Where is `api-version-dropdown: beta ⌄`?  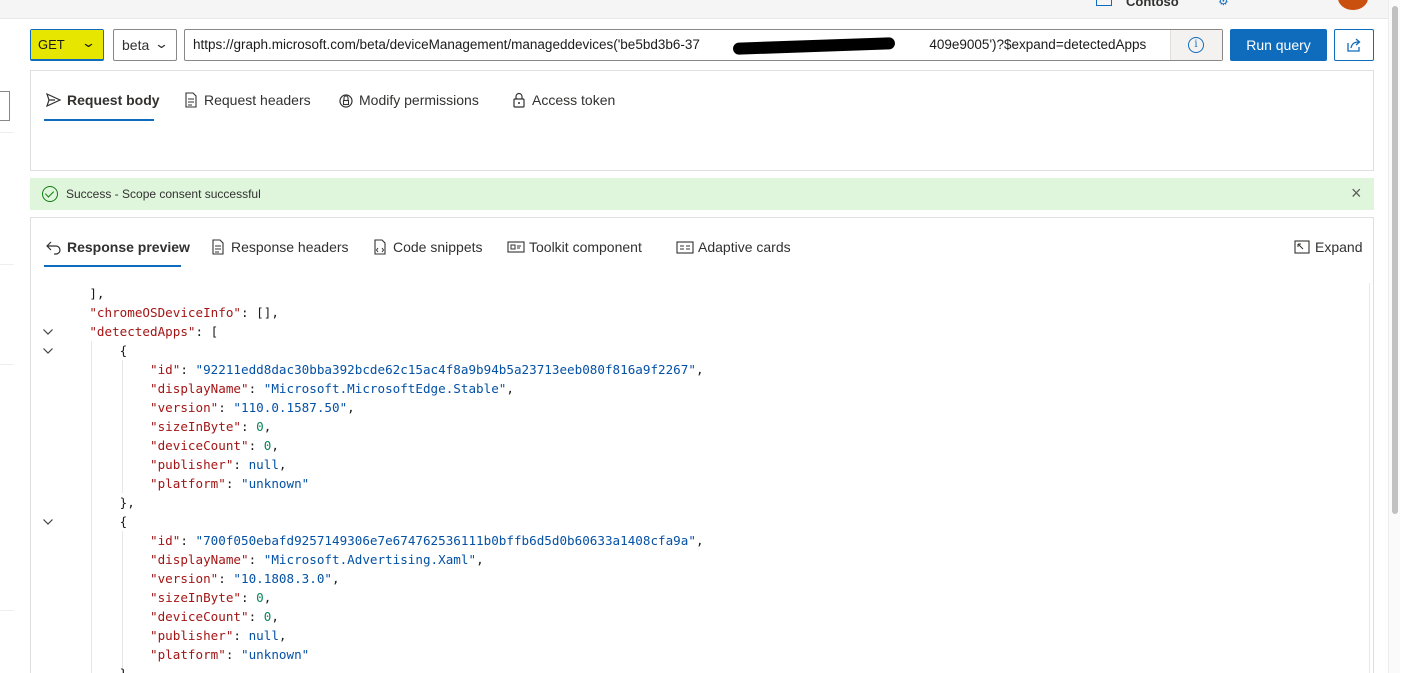 api-version-dropdown: beta ⌄ is located at coordinates (145, 45).